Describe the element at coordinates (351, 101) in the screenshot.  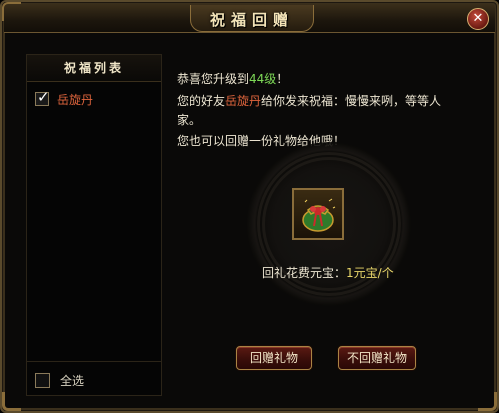
I see `message-text: 给你发来祝福：慢慢来咧，等等人` at that location.